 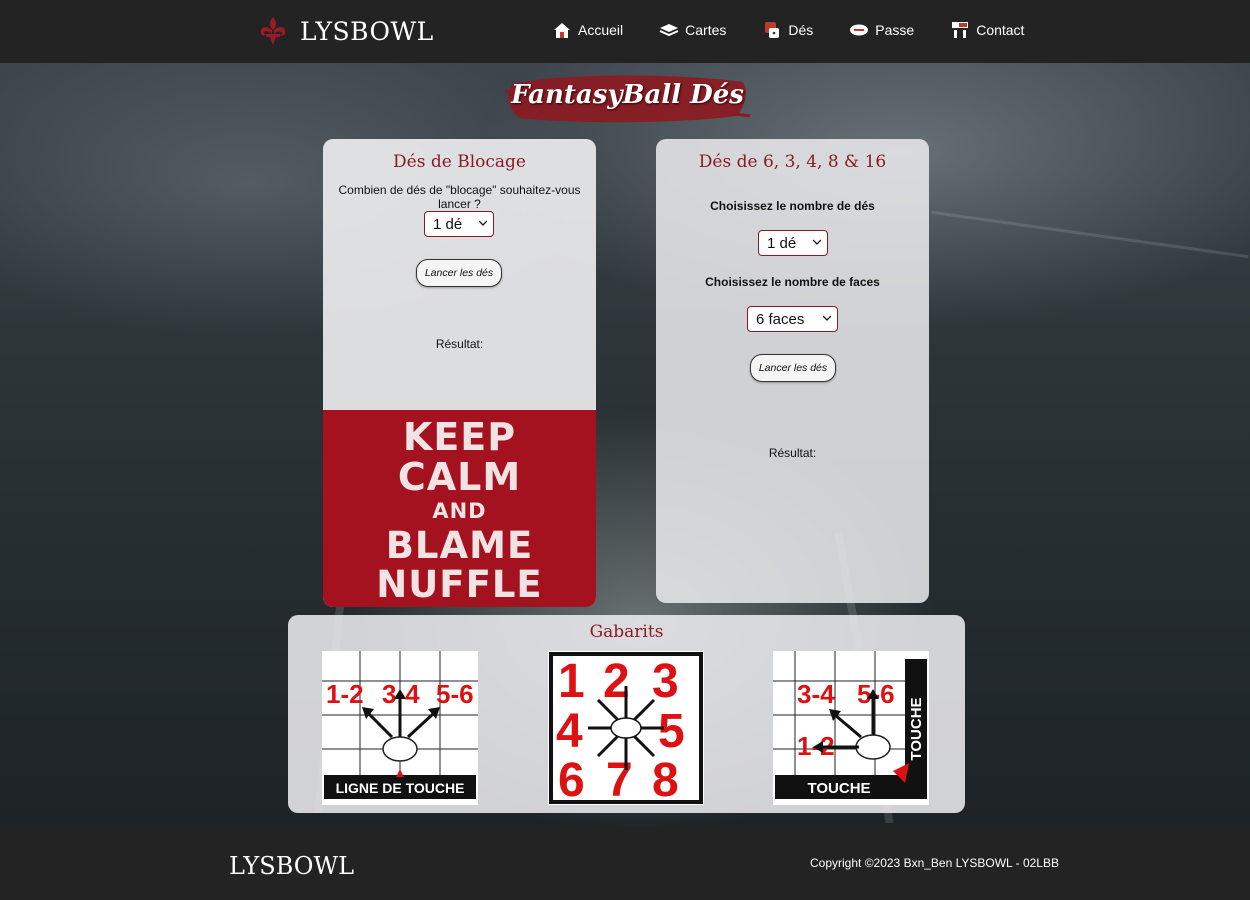 I want to click on nav-passe: Passe, so click(x=881, y=30).